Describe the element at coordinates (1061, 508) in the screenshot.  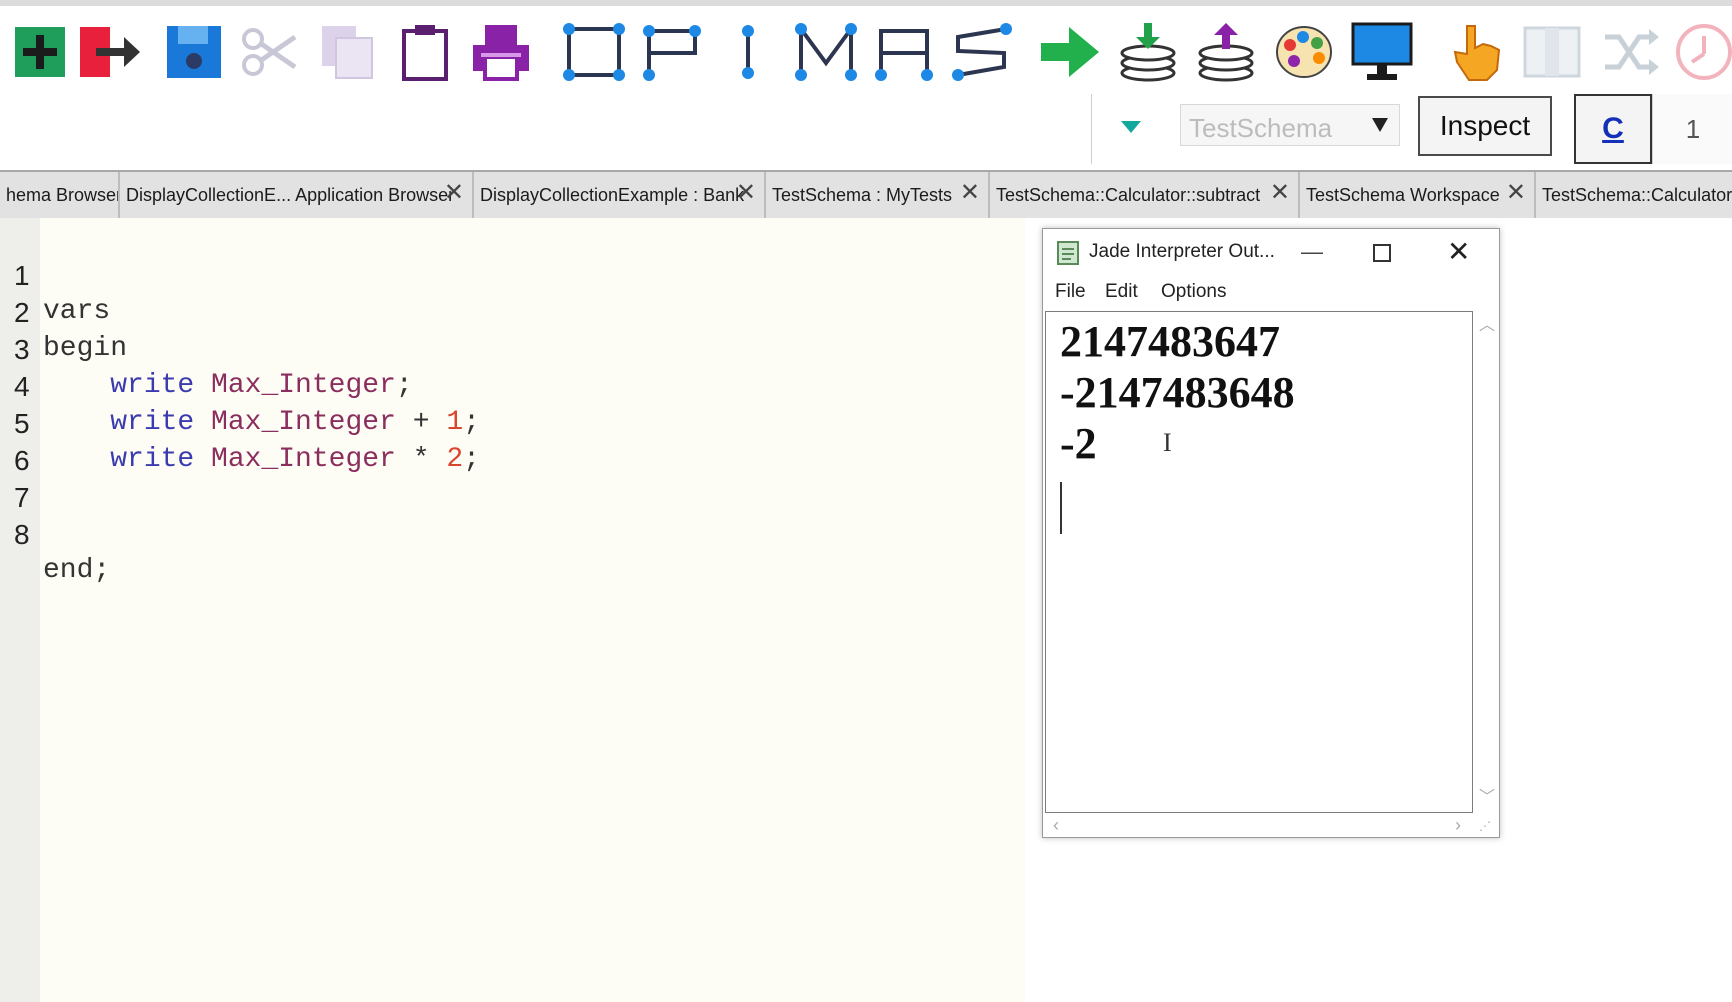
I see `text-caret` at that location.